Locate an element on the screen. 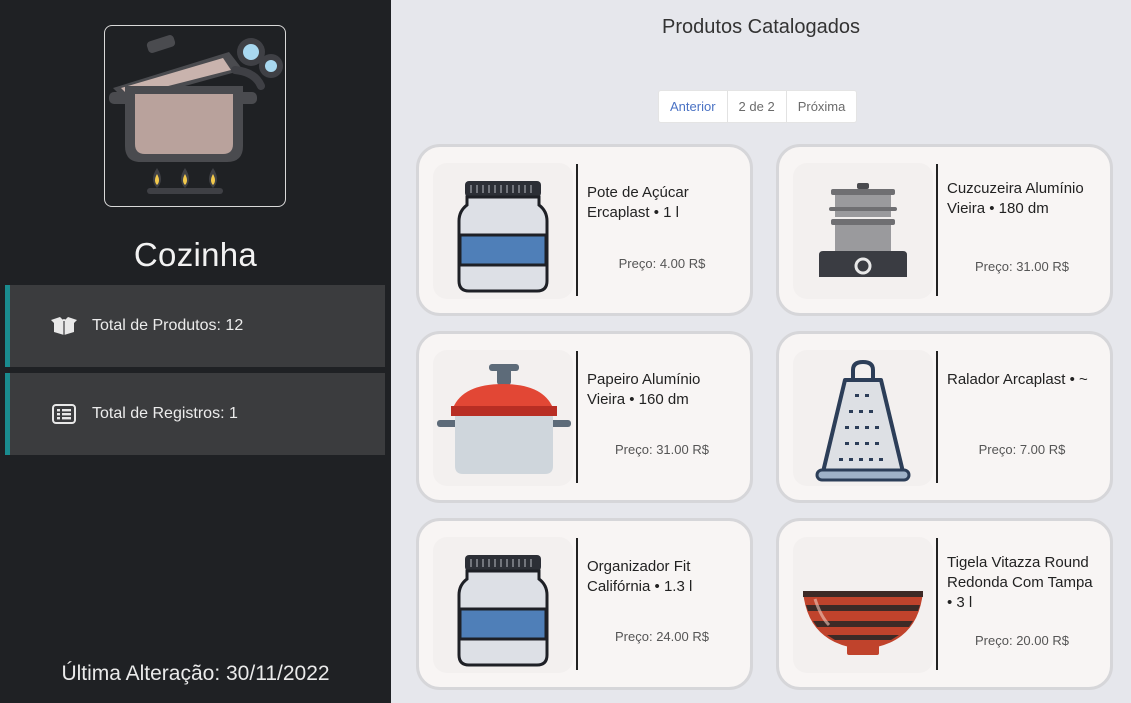  total-records-card: Total de Registros: 1 is located at coordinates (195, 414).